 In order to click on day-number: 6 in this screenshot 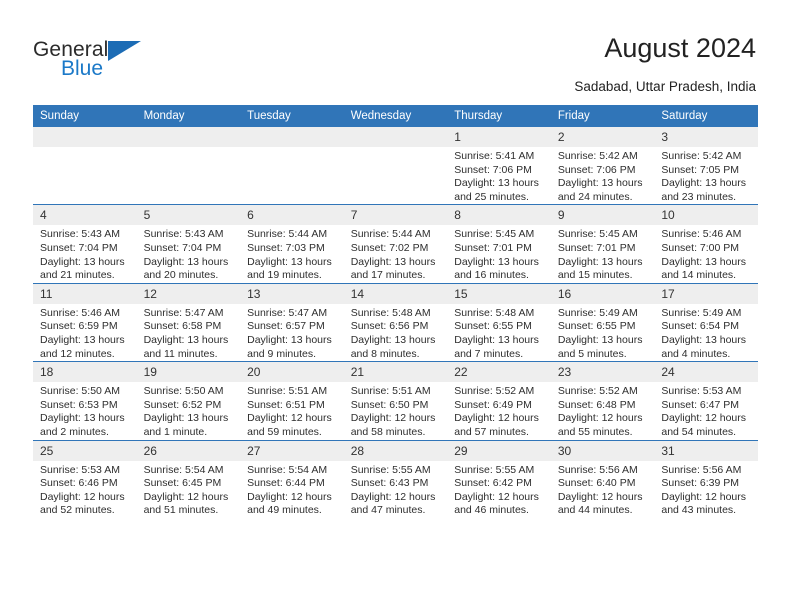, I will do `click(292, 215)`.